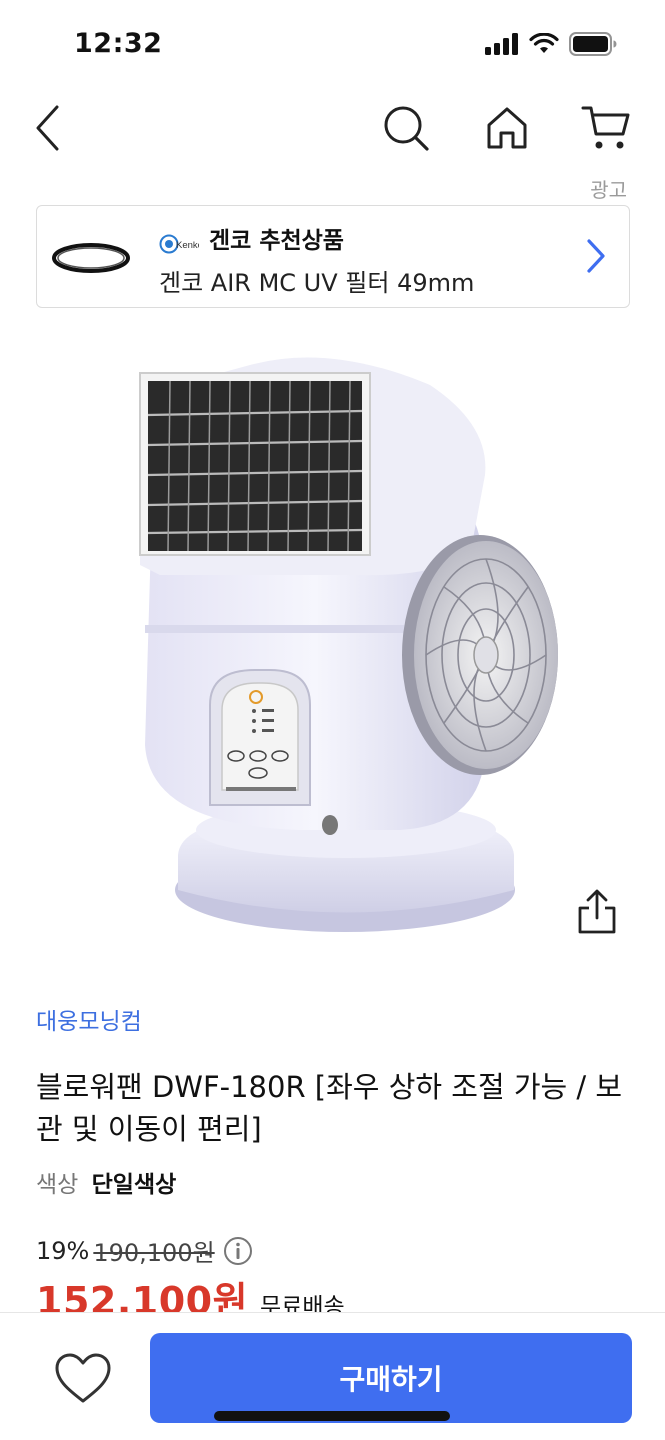  I want to click on wifi-icon, so click(544, 43).